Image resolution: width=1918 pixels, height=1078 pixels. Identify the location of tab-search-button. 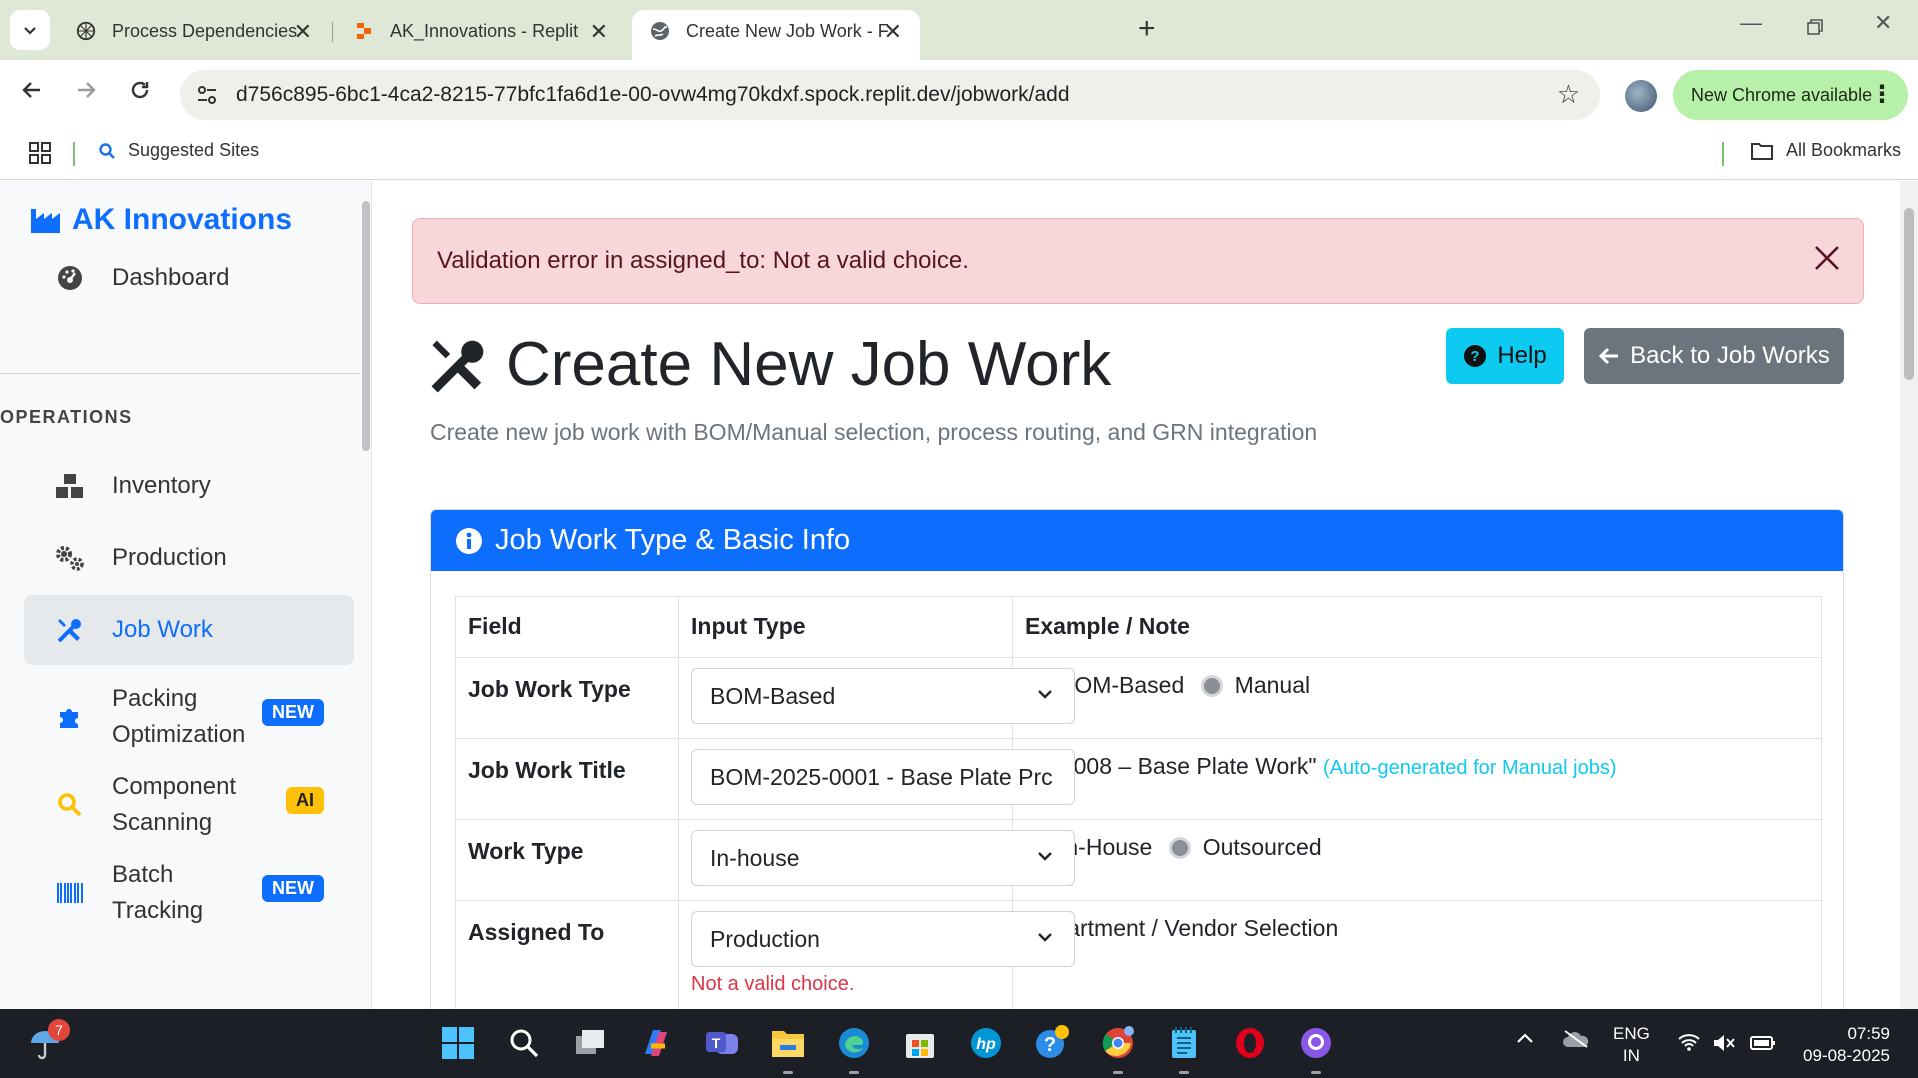
(30, 30).